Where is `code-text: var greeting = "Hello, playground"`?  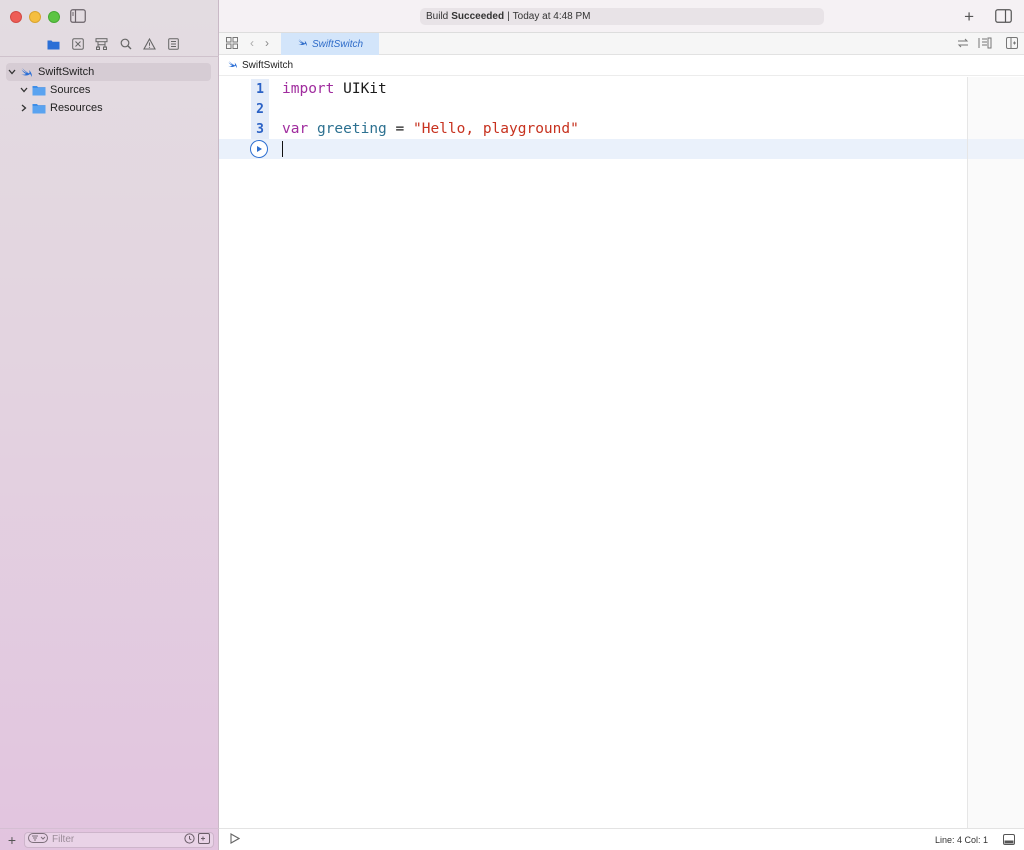
code-text: var greeting = "Hello, playground" is located at coordinates (430, 129).